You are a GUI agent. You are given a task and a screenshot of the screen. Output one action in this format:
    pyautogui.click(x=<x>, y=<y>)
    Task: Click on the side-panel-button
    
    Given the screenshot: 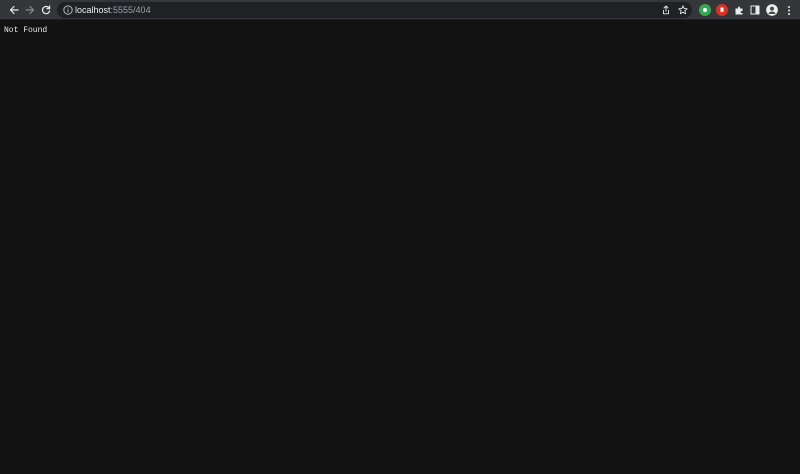 What is the action you would take?
    pyautogui.click(x=755, y=10)
    